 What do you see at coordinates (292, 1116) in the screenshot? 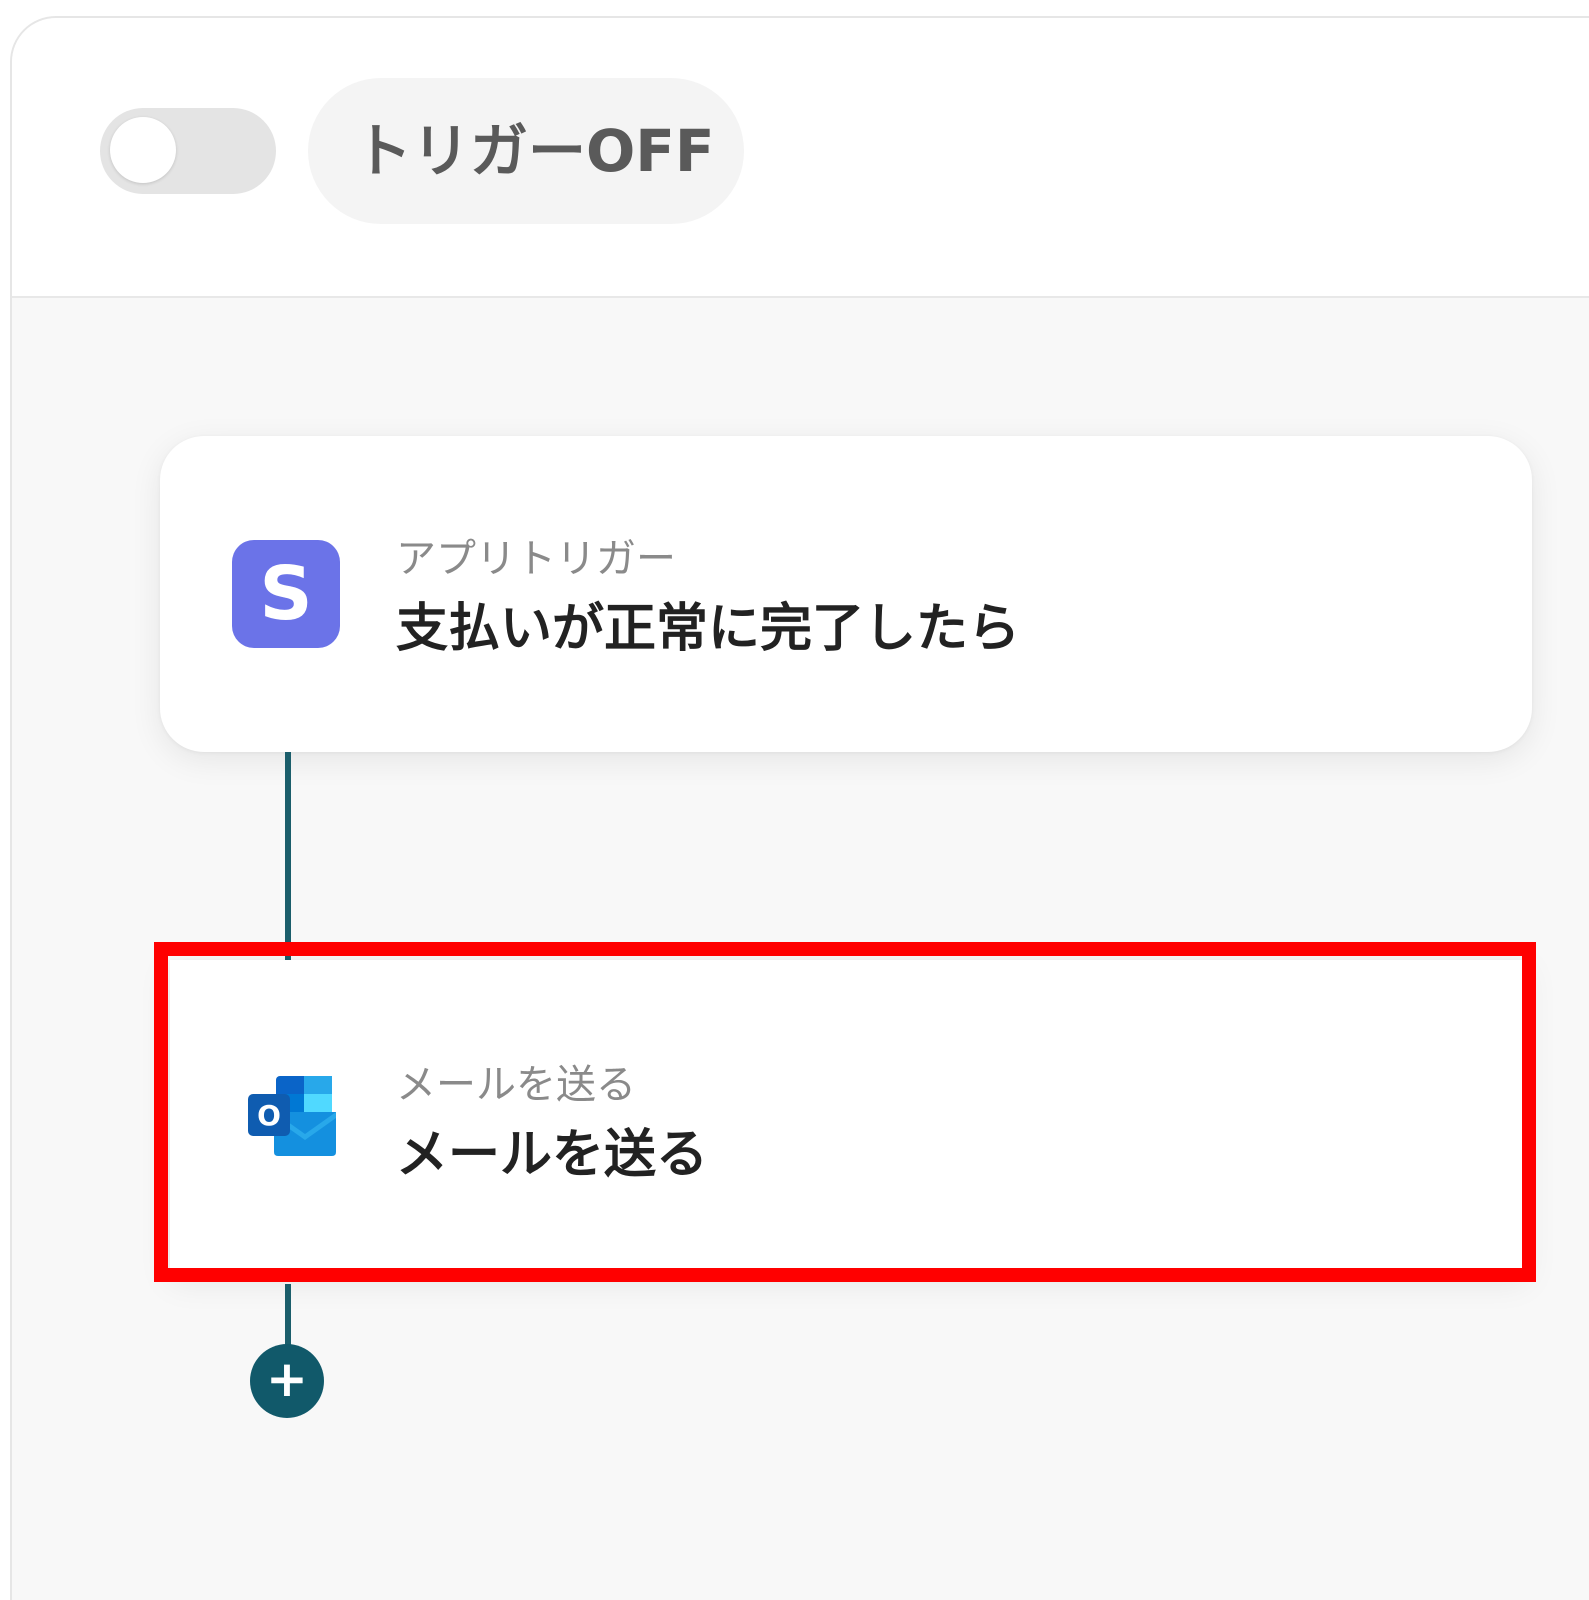
I see `outlook-icon: O` at bounding box center [292, 1116].